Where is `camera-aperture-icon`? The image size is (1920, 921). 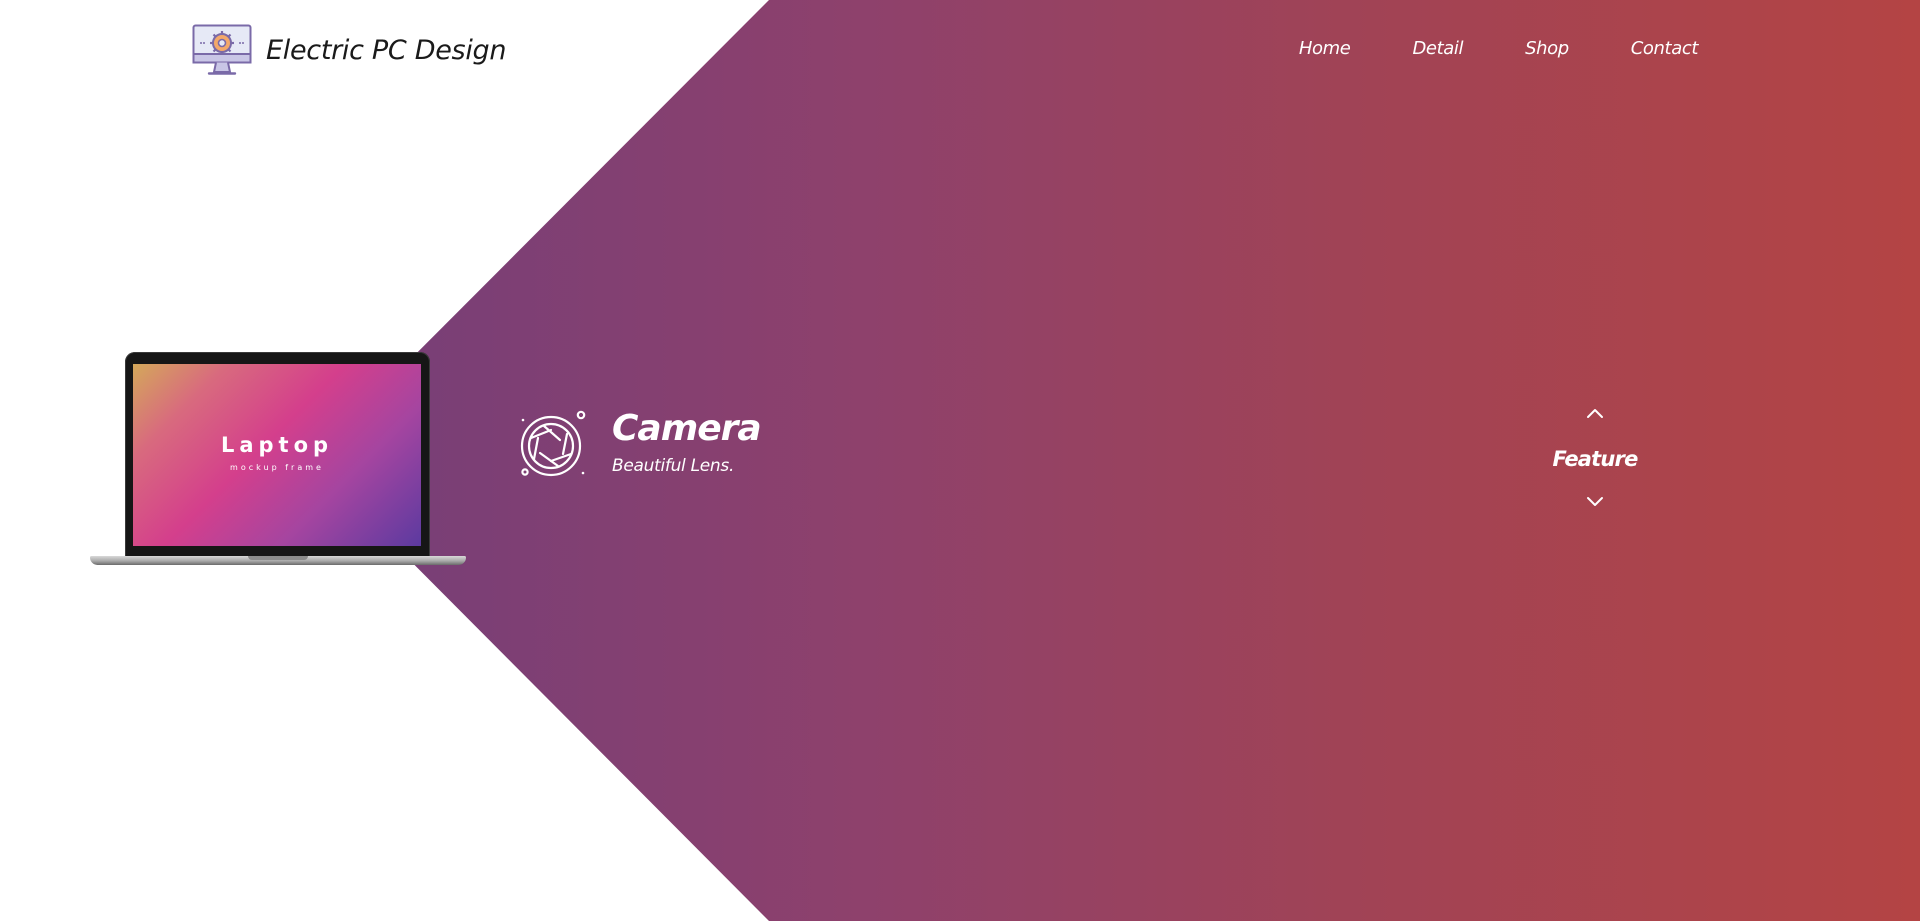 camera-aperture-icon is located at coordinates (553, 443).